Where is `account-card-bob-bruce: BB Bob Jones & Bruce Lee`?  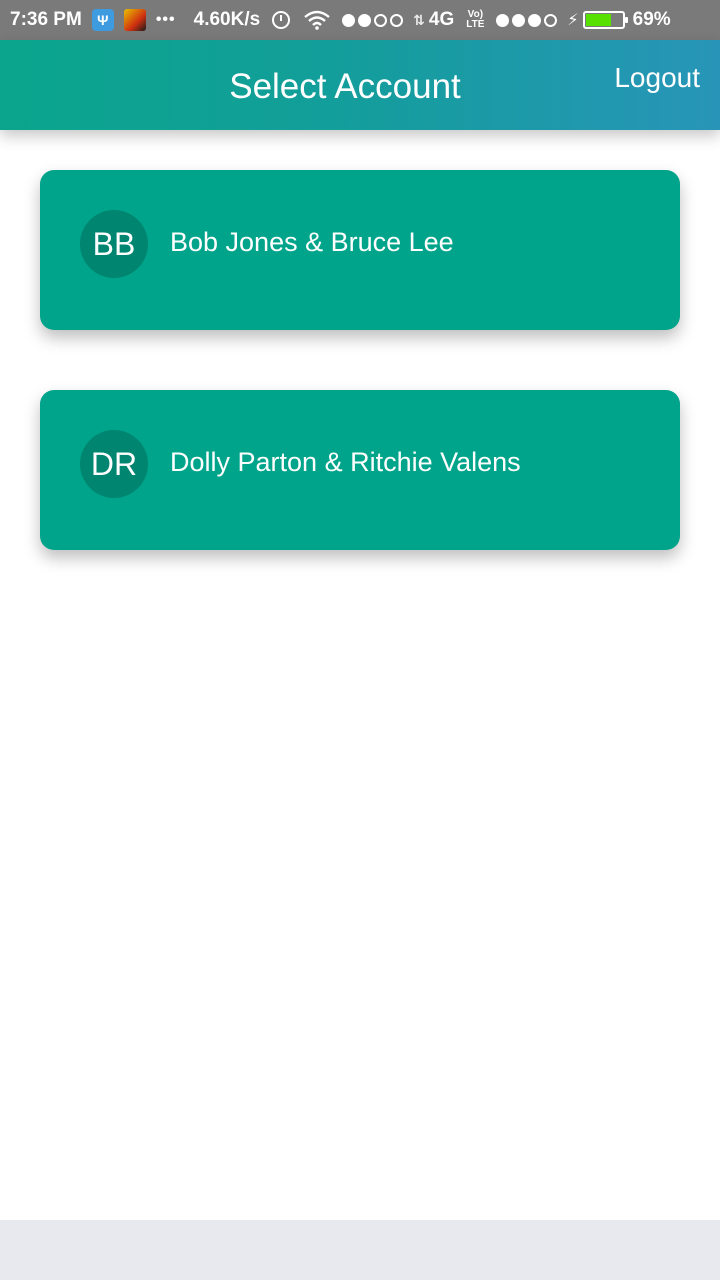 account-card-bob-bruce: BB Bob Jones & Bruce Lee is located at coordinates (360, 250).